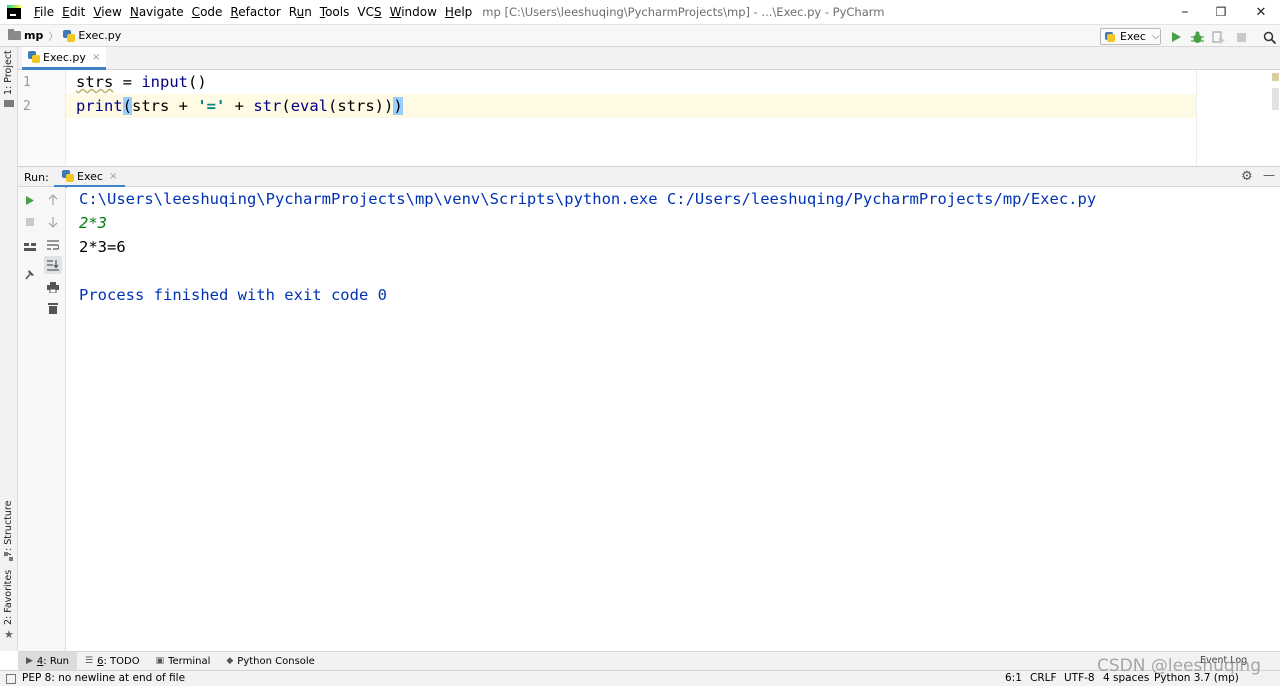 This screenshot has height=686, width=1280. What do you see at coordinates (64, 58) in the screenshot?
I see `editor-tab-exec: Exec.py ×` at bounding box center [64, 58].